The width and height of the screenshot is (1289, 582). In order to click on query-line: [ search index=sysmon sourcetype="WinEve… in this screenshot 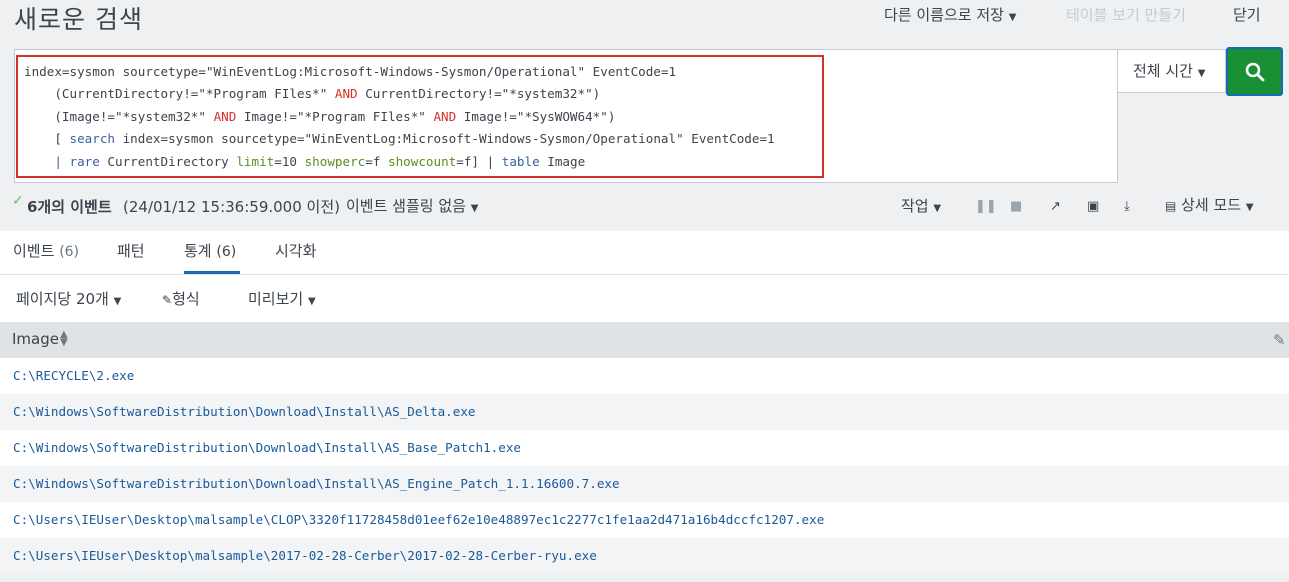, I will do `click(399, 139)`.